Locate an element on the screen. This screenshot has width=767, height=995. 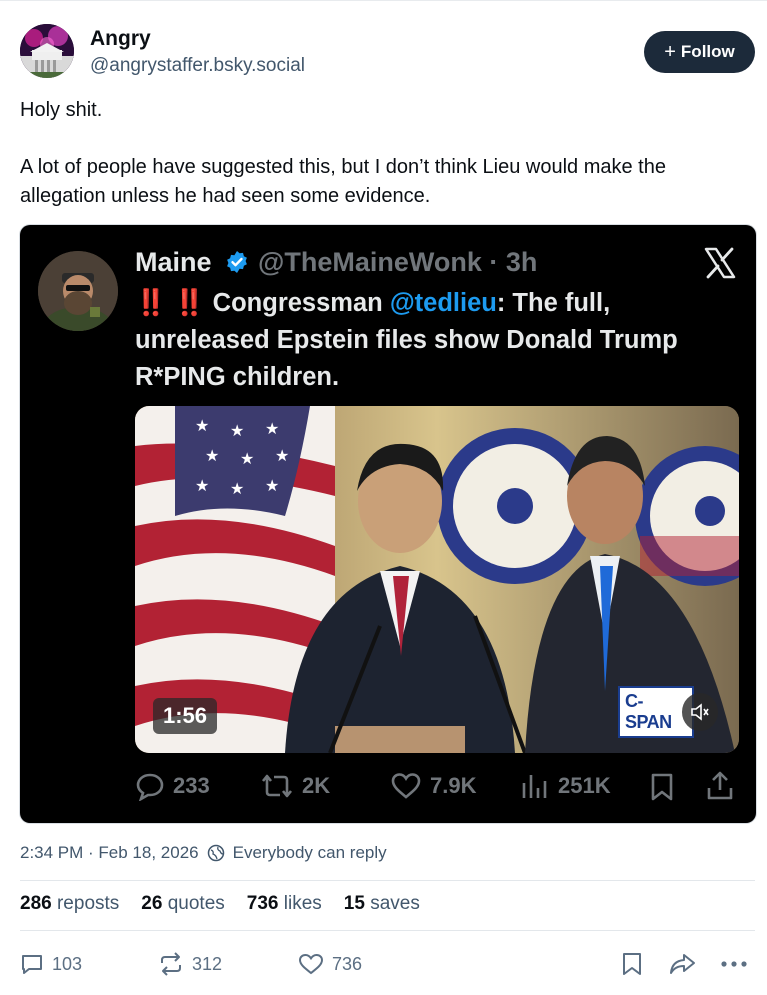
top-divider is located at coordinates (383, 0).